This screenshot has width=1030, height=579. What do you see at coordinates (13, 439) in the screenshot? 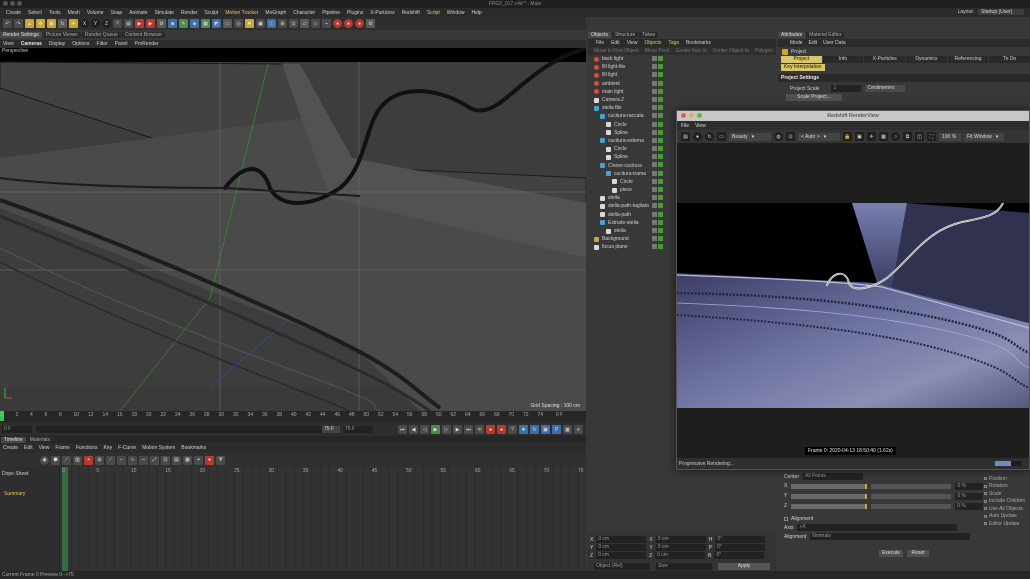
I see `tab-timeline: Timeline` at bounding box center [13, 439].